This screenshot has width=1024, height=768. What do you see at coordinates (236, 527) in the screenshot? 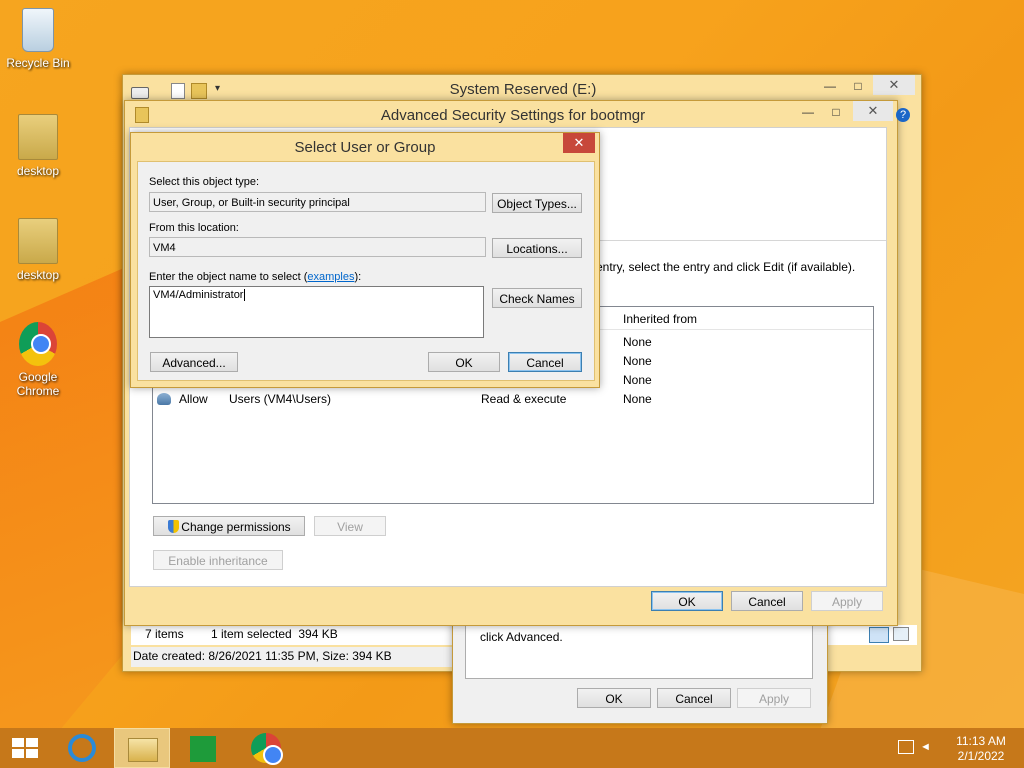
I see `change-permissions-label: Change permissions` at bounding box center [236, 527].